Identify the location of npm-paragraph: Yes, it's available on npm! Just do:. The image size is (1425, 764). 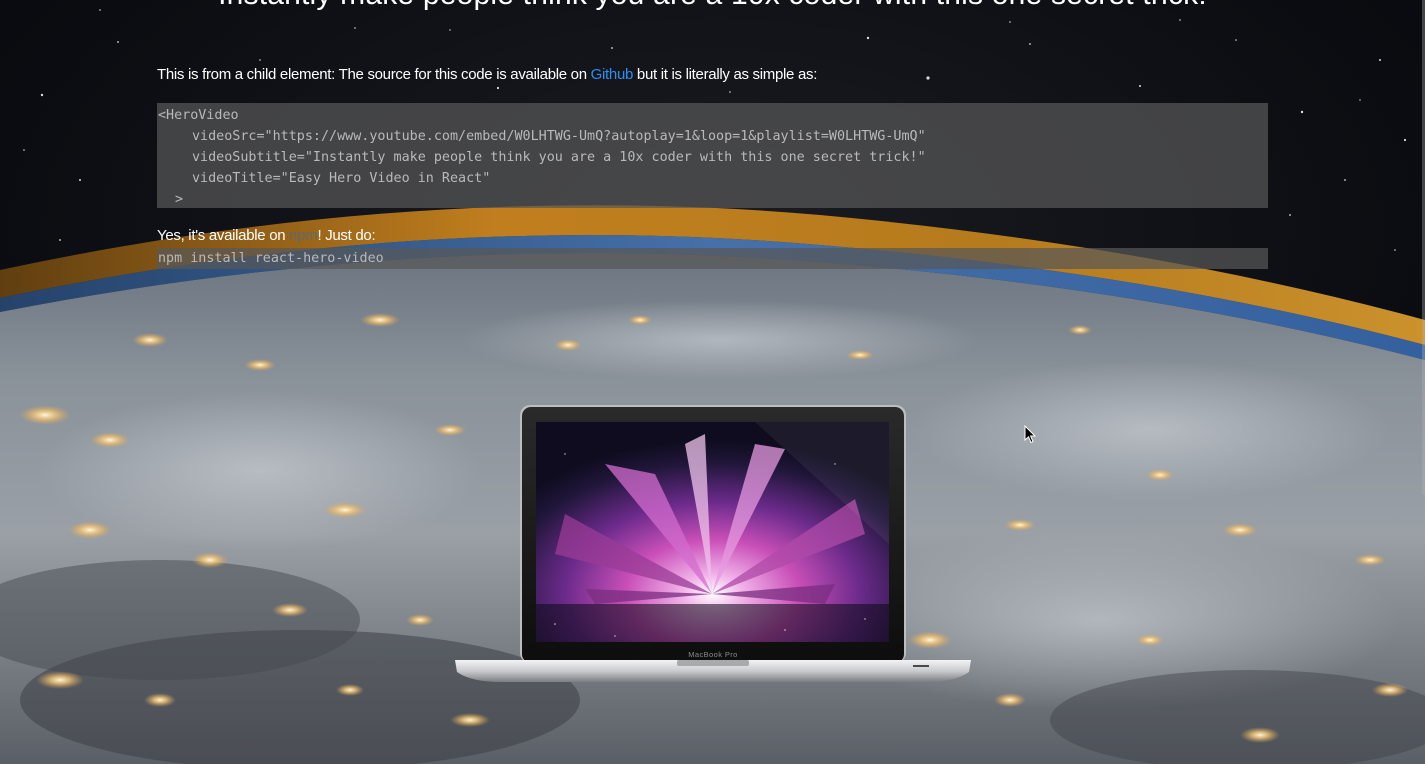
(266, 235).